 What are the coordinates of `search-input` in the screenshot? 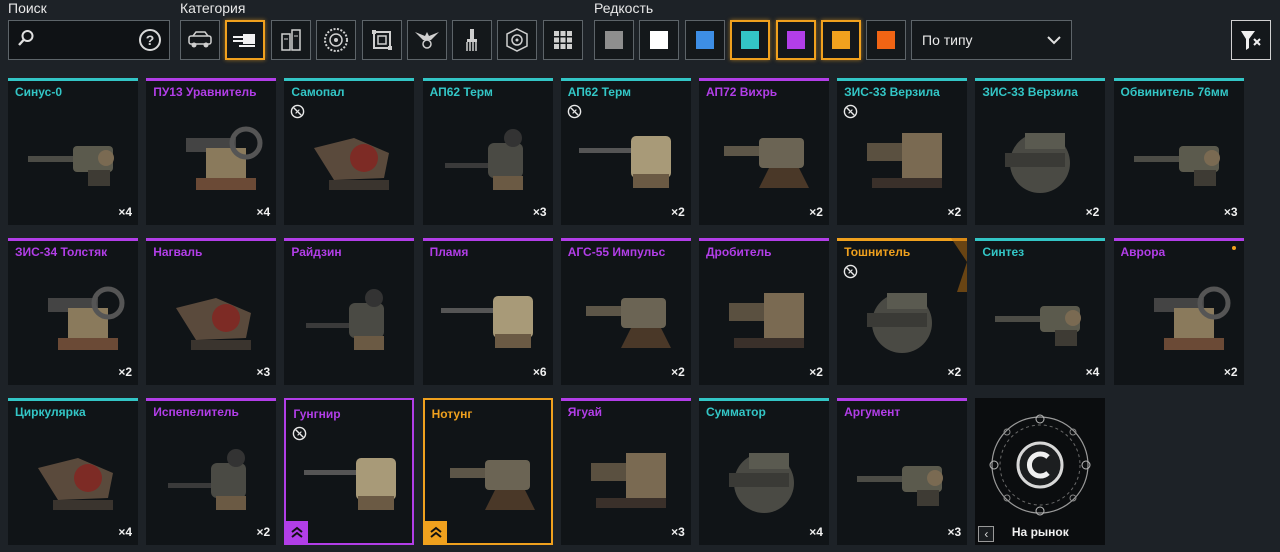 It's located at (87, 40).